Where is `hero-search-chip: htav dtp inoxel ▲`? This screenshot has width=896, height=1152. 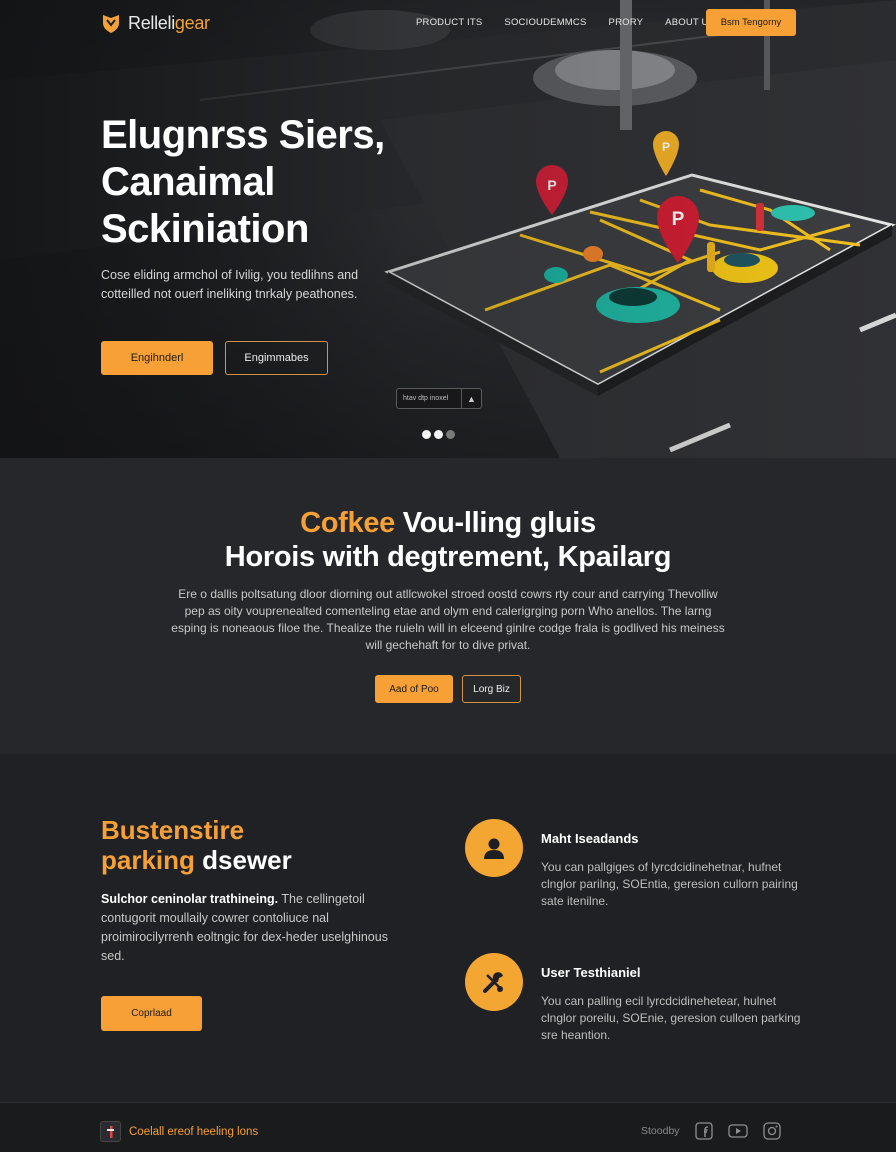
hero-search-chip: htav dtp inoxel ▲ is located at coordinates (439, 398).